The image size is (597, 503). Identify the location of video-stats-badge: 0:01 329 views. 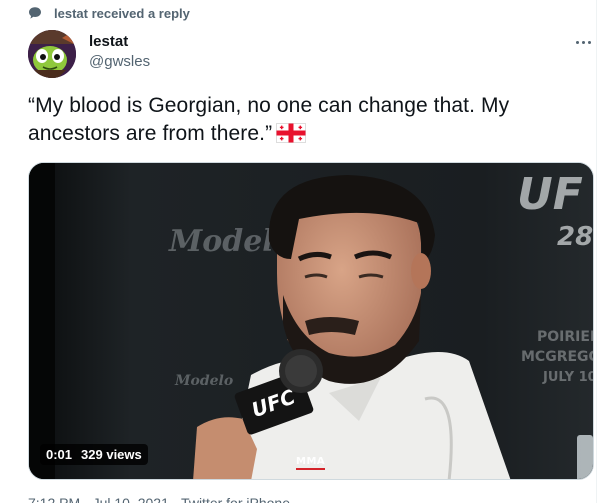
(94, 454).